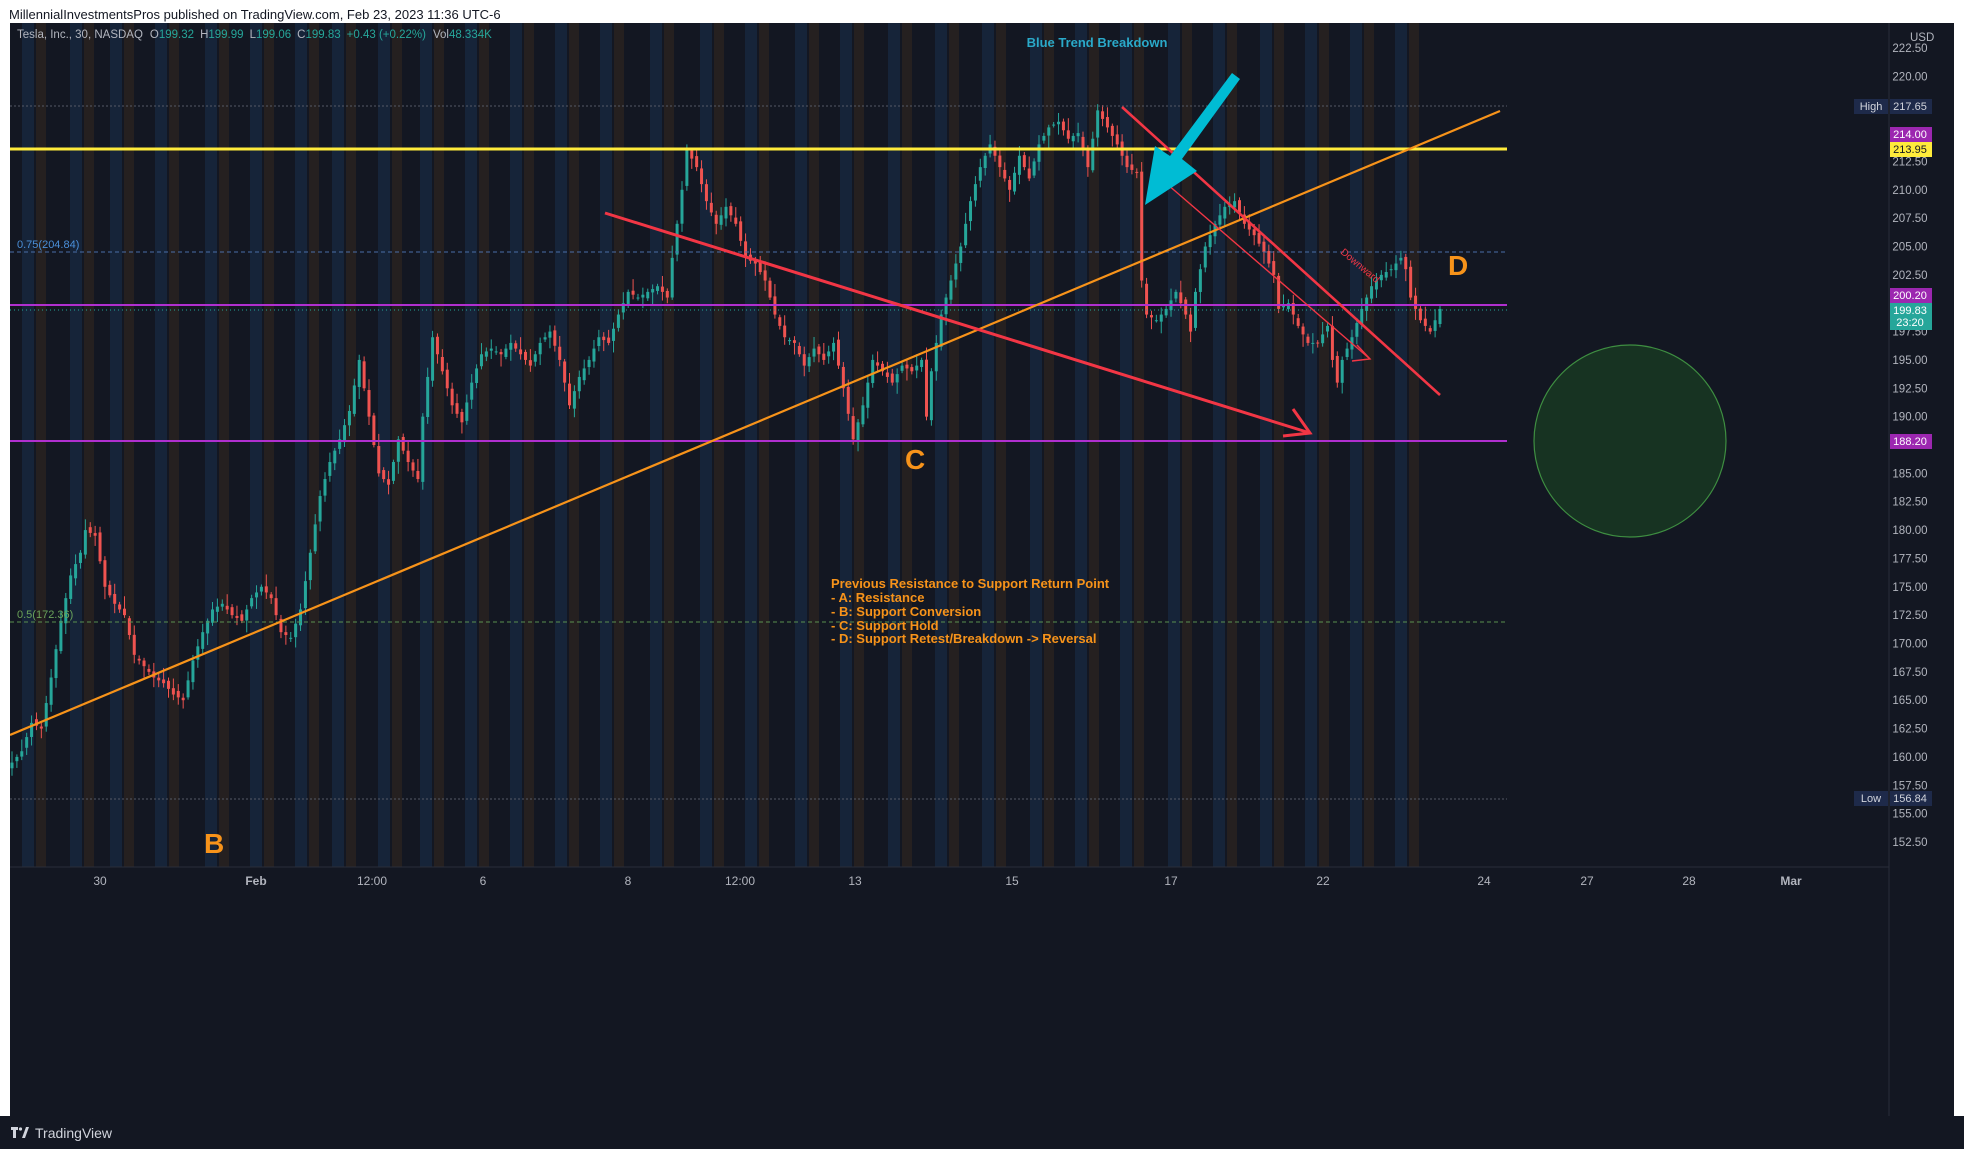 This screenshot has width=1964, height=1149. What do you see at coordinates (1909, 474) in the screenshot?
I see `price-tick-label: 185.00` at bounding box center [1909, 474].